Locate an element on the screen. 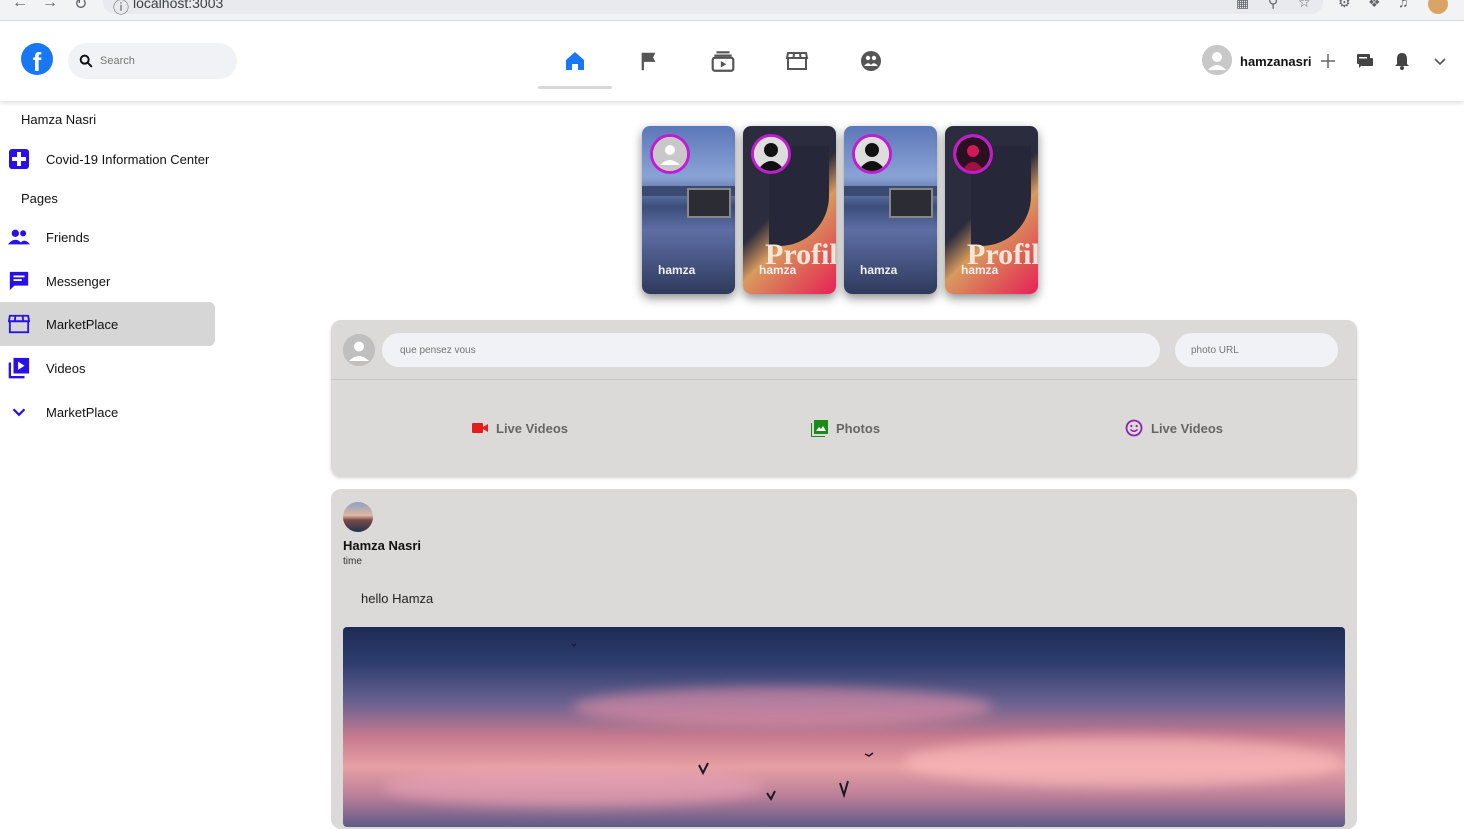  post-text-input is located at coordinates (771, 350).